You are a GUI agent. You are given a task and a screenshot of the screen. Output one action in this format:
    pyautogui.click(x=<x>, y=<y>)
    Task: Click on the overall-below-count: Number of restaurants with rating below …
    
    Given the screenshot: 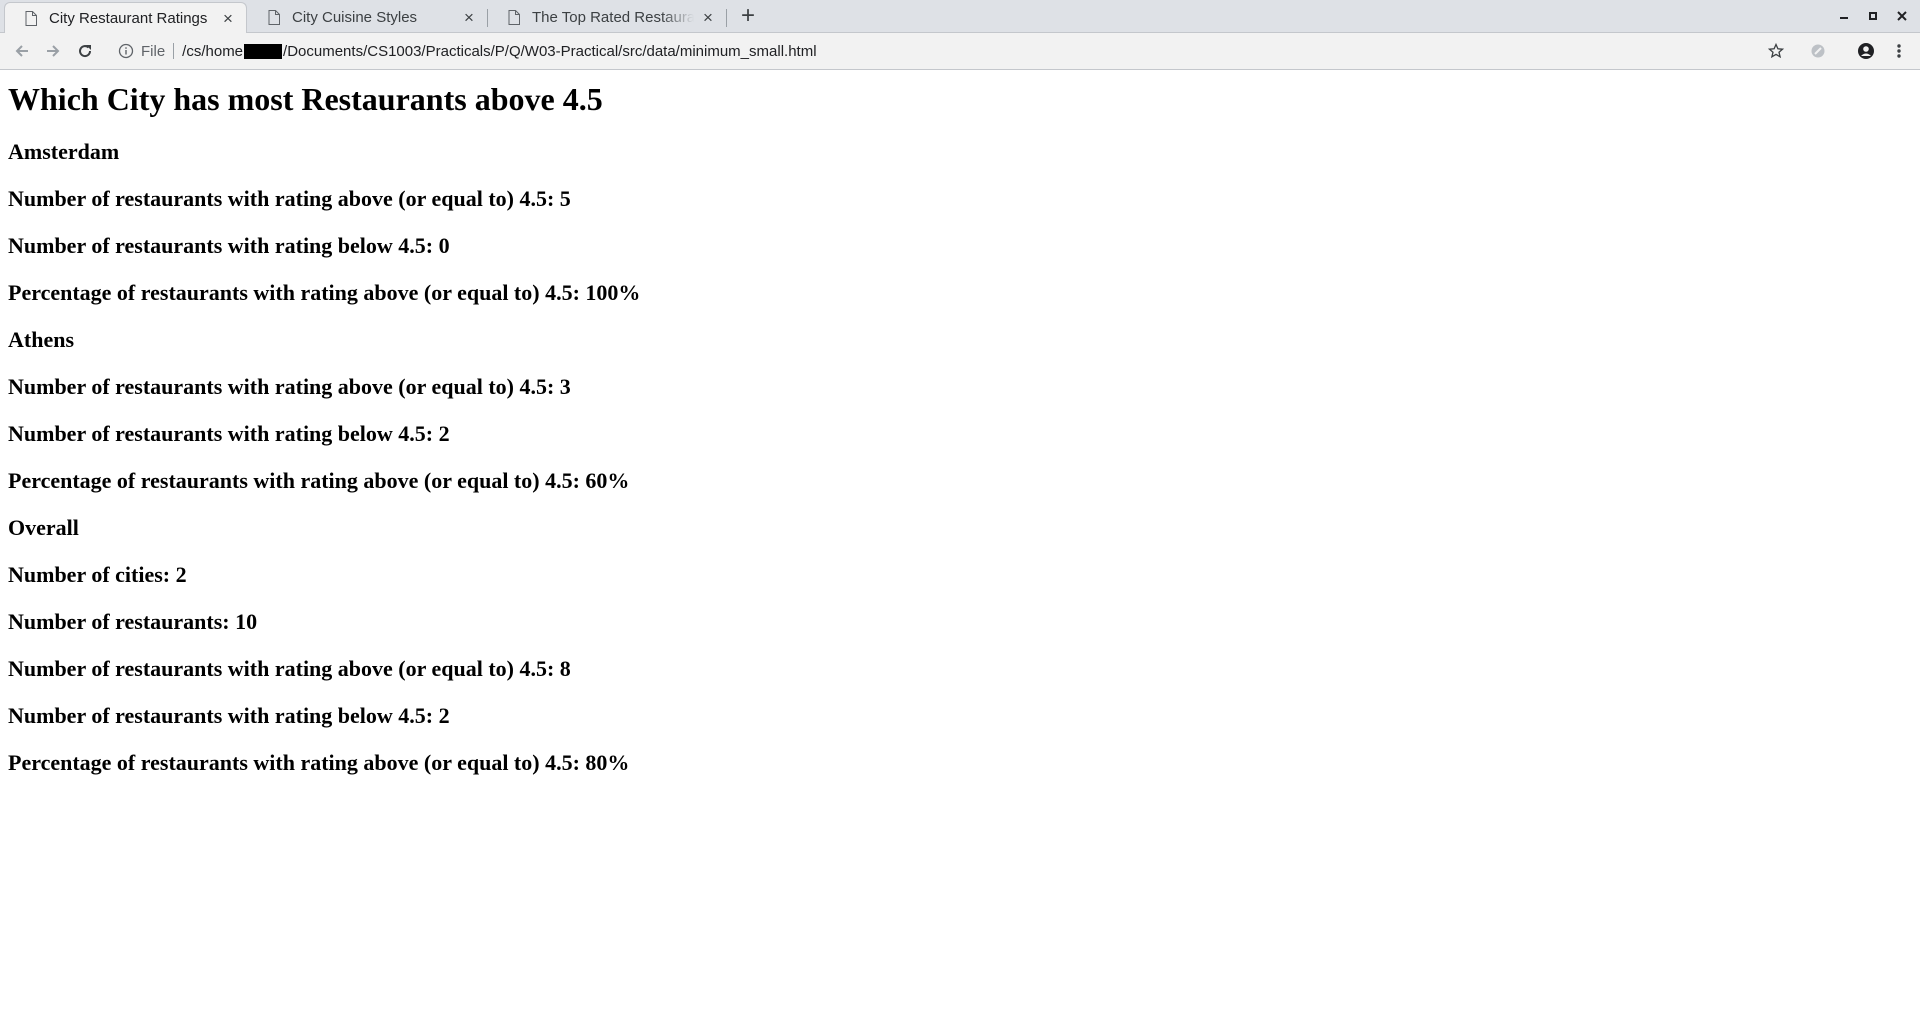 What is the action you would take?
    pyautogui.click(x=229, y=715)
    